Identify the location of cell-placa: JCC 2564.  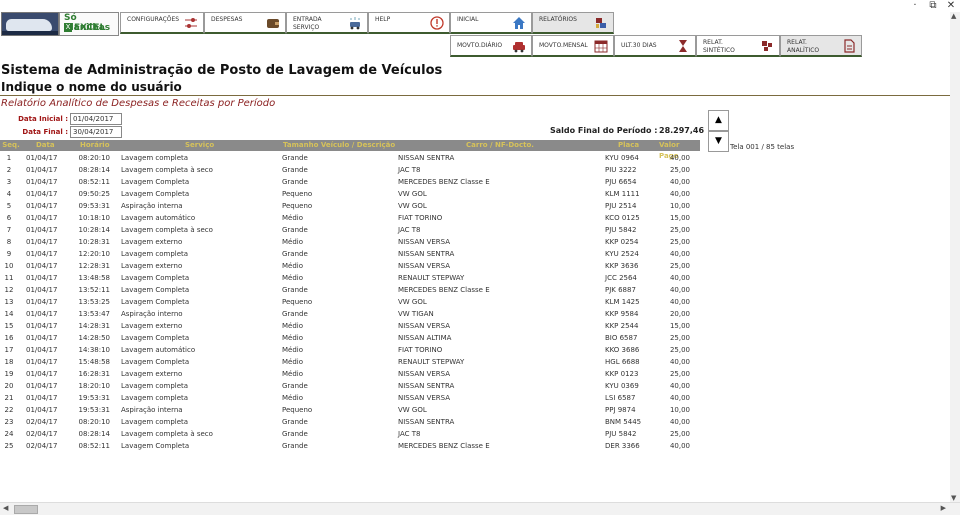
(621, 278).